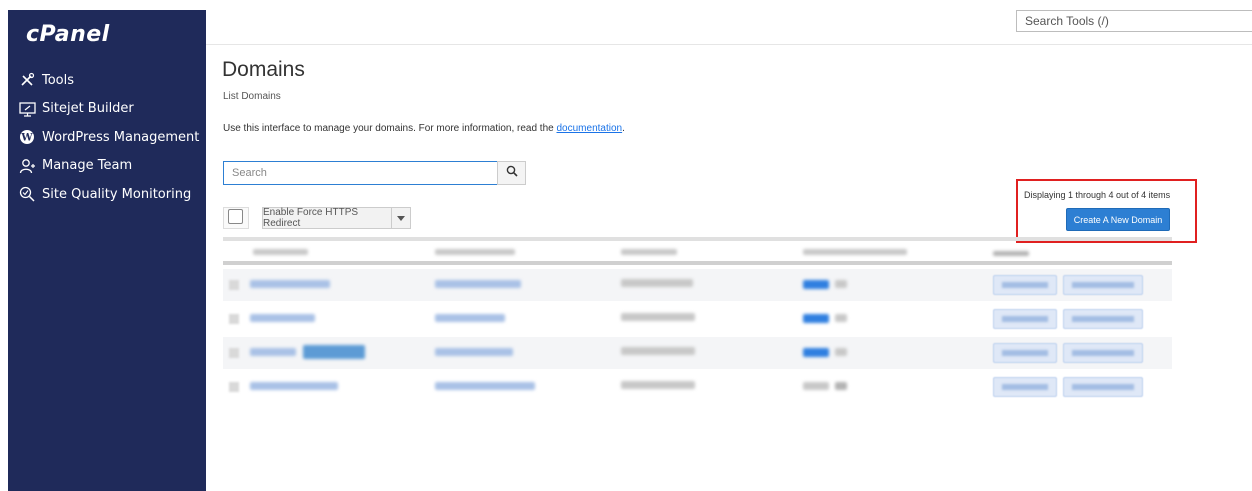 This screenshot has width=1252, height=491. What do you see at coordinates (263, 69) in the screenshot?
I see `page-title: Domains` at bounding box center [263, 69].